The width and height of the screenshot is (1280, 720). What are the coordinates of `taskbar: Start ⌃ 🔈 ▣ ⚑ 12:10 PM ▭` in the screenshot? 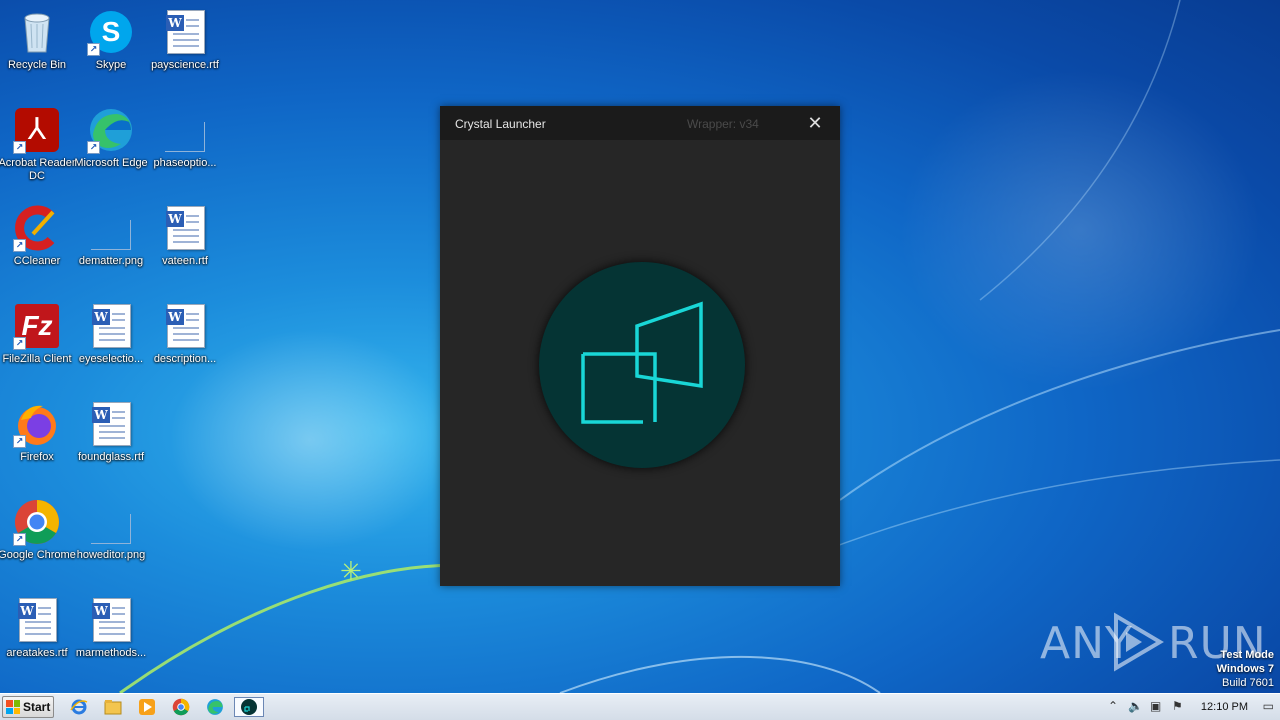 It's located at (640, 706).